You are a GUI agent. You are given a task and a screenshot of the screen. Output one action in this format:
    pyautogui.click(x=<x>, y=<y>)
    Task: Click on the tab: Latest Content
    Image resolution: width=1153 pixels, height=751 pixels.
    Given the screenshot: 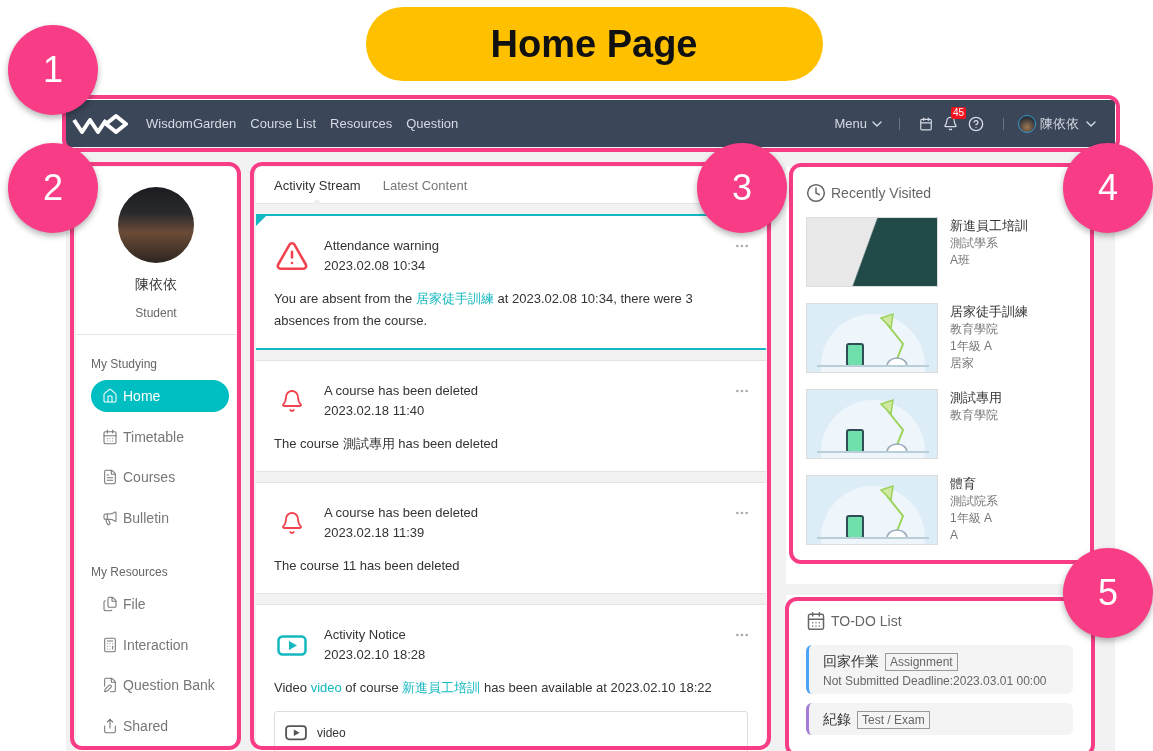 What is the action you would take?
    pyautogui.click(x=425, y=185)
    